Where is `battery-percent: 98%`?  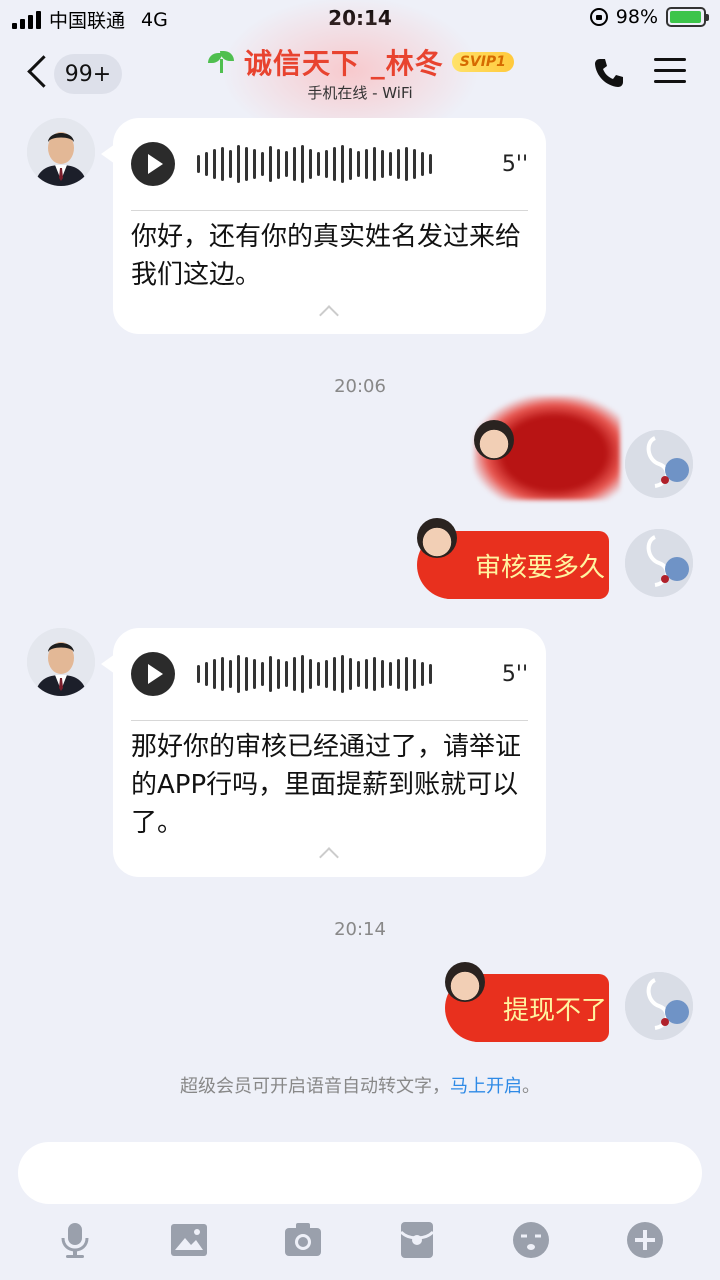 battery-percent: 98% is located at coordinates (636, 17).